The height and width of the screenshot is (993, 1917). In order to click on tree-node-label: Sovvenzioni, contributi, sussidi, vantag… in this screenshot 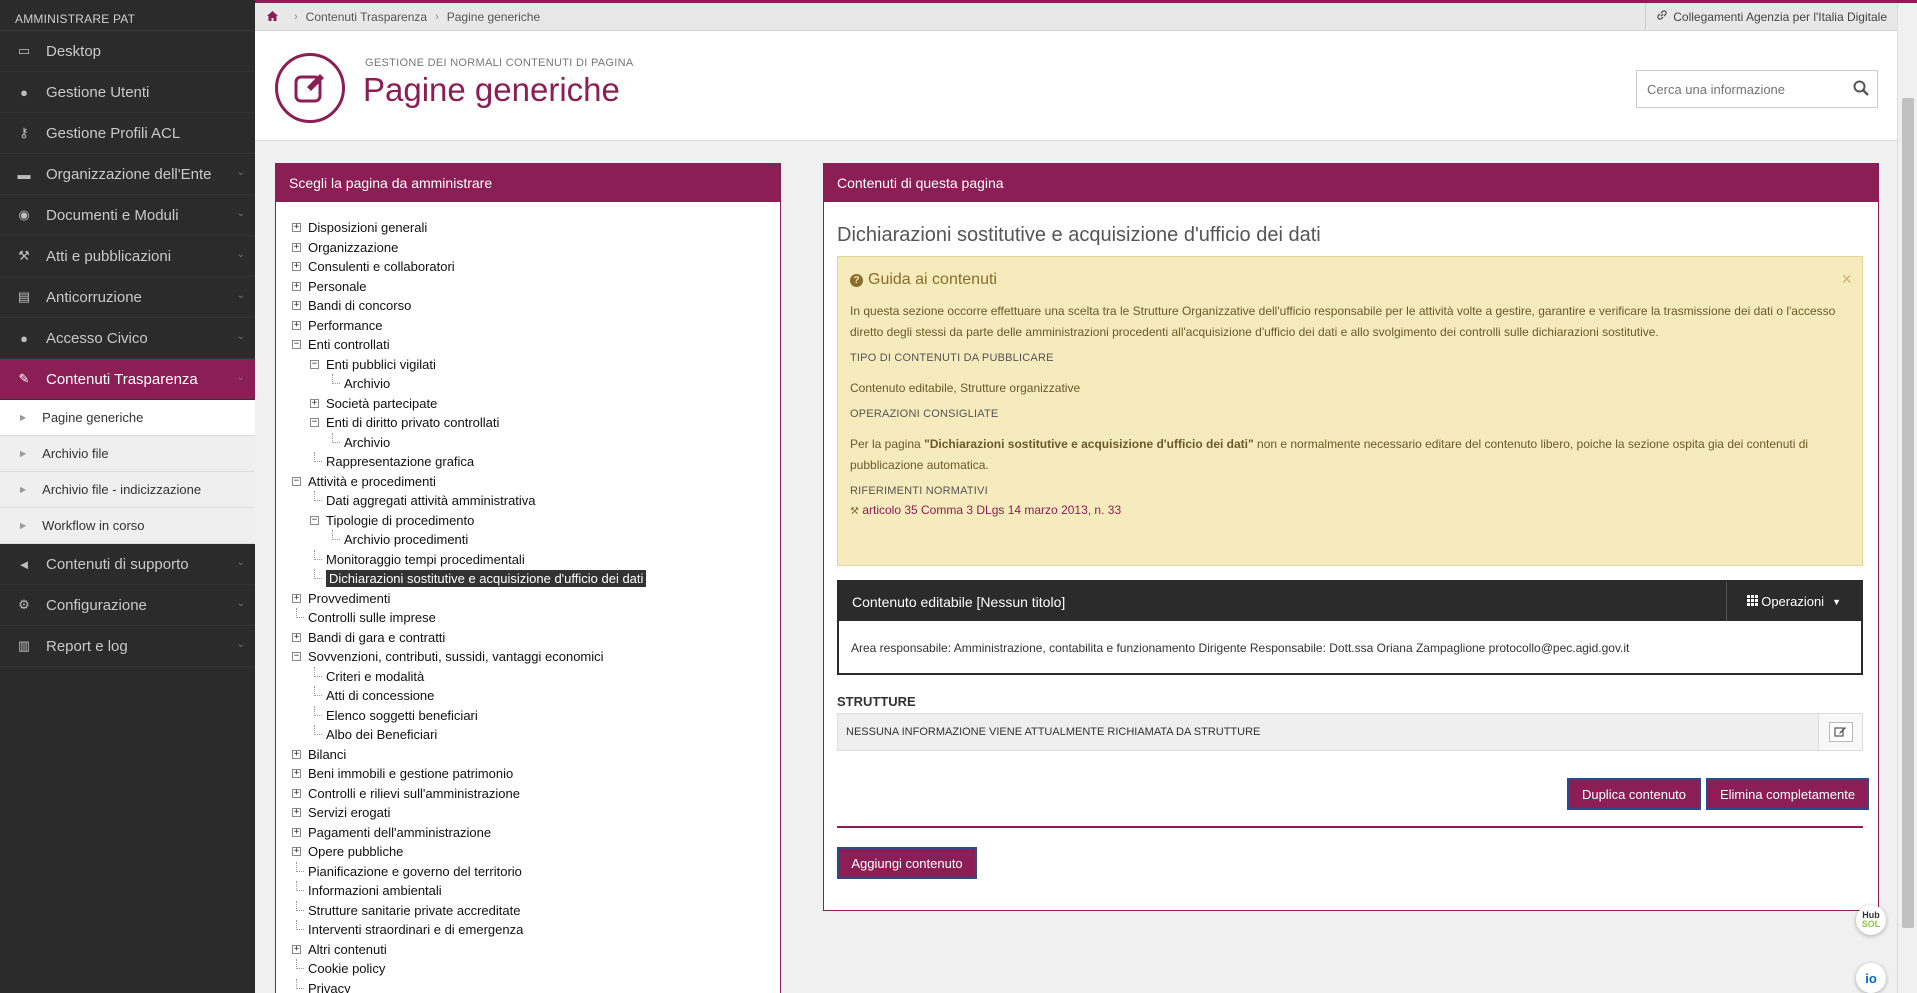, I will do `click(456, 656)`.